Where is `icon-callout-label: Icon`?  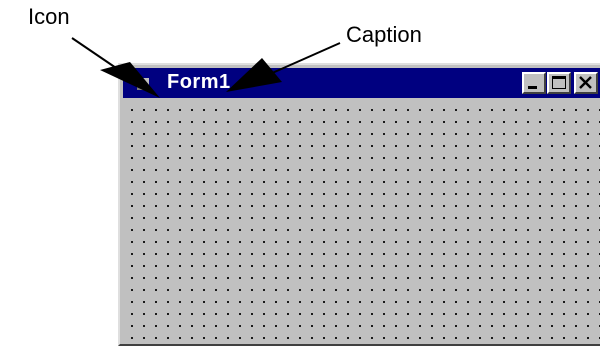
icon-callout-label: Icon is located at coordinates (49, 16).